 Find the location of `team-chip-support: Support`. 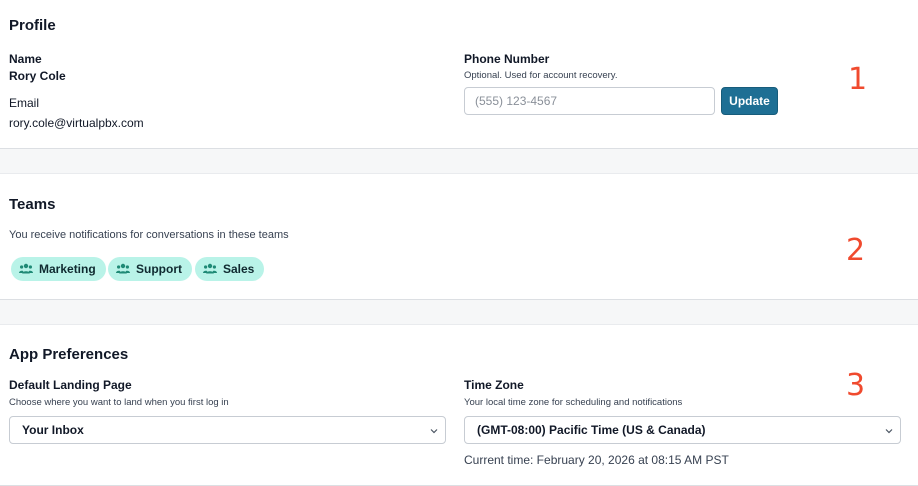

team-chip-support: Support is located at coordinates (150, 269).